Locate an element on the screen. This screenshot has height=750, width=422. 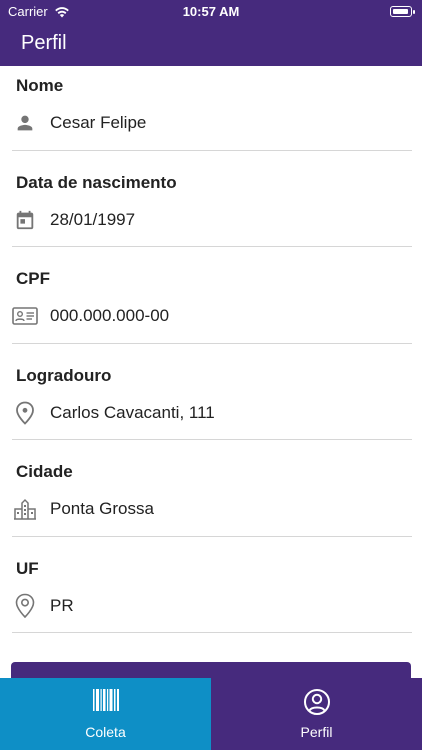
field-row: Cesar Felipe is located at coordinates (79, 123).